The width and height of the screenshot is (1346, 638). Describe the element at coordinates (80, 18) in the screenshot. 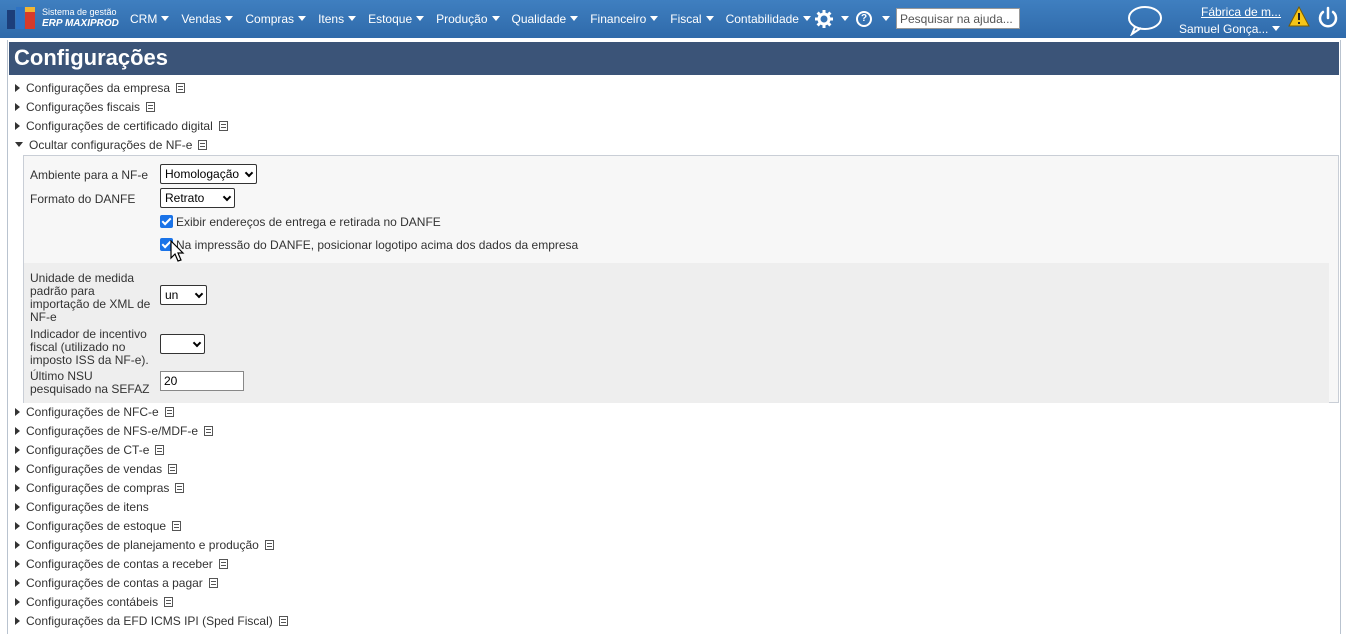

I see `brand-text: Sistema de gestão ERP MAXIPROD` at that location.